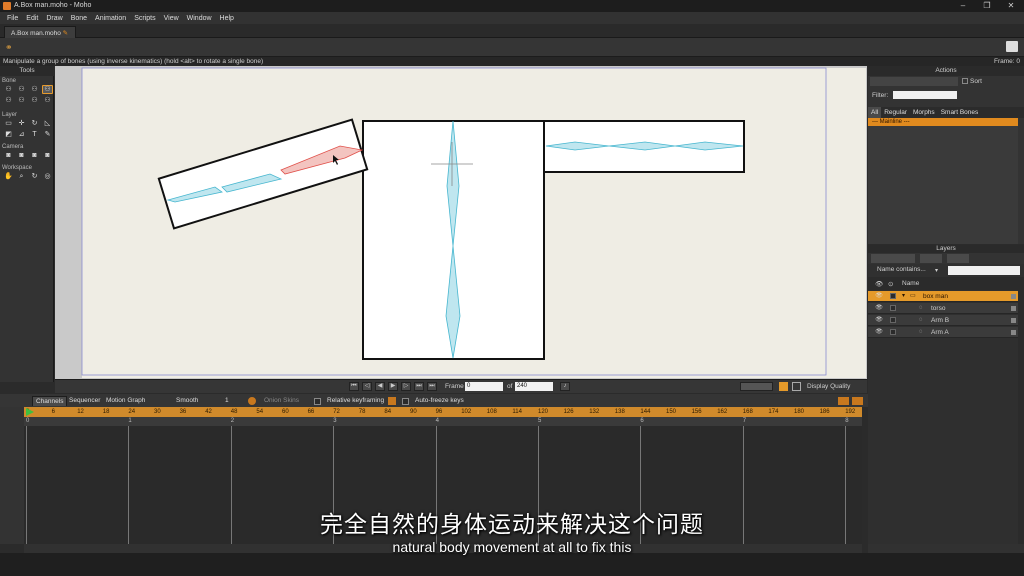 This screenshot has height=576, width=1024. I want to click on tab-morphs: Morphs, so click(924, 112).